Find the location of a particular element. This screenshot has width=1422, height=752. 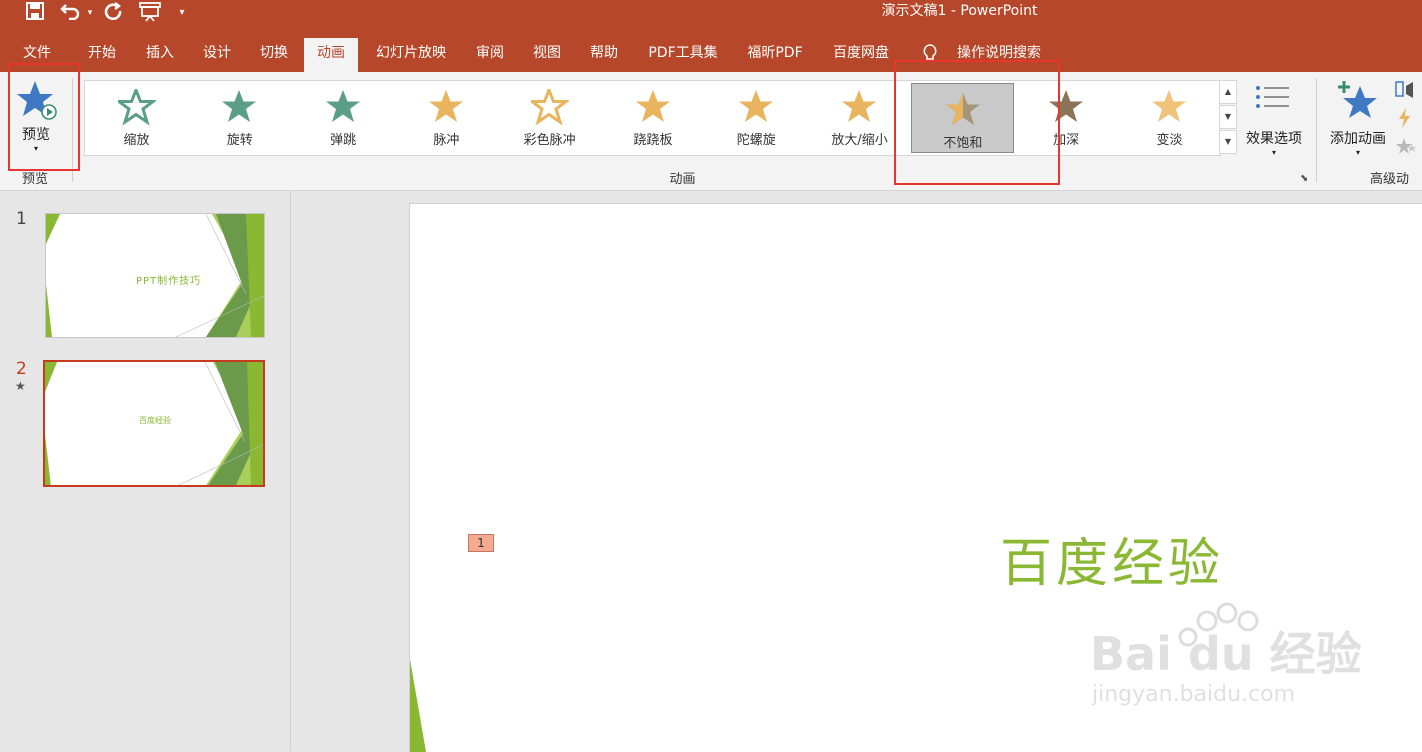

color-pulse-star-icon is located at coordinates (550, 107).